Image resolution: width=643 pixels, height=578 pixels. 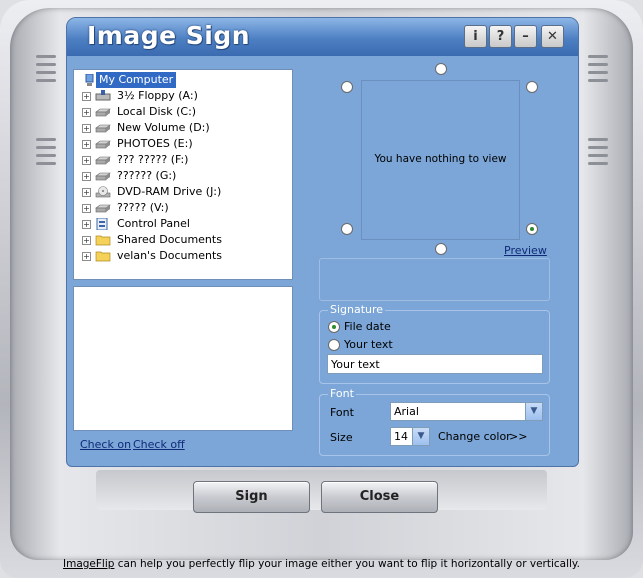 What do you see at coordinates (183, 80) in the screenshot?
I see `tree-item-my-computer: My Computer` at bounding box center [183, 80].